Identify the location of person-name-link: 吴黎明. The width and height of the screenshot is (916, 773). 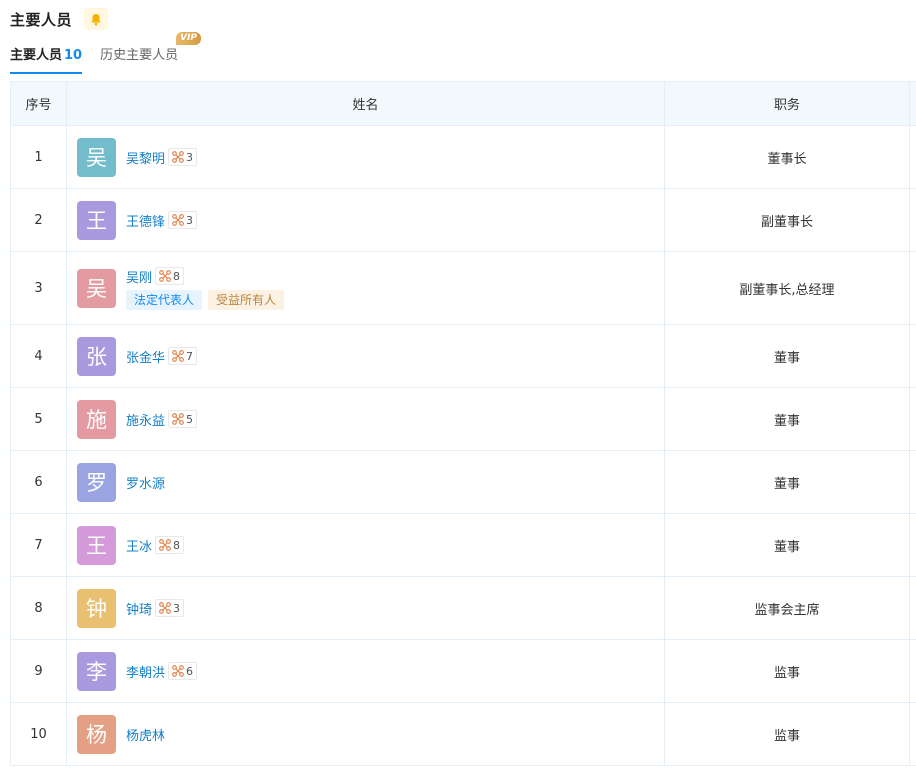
(145, 157).